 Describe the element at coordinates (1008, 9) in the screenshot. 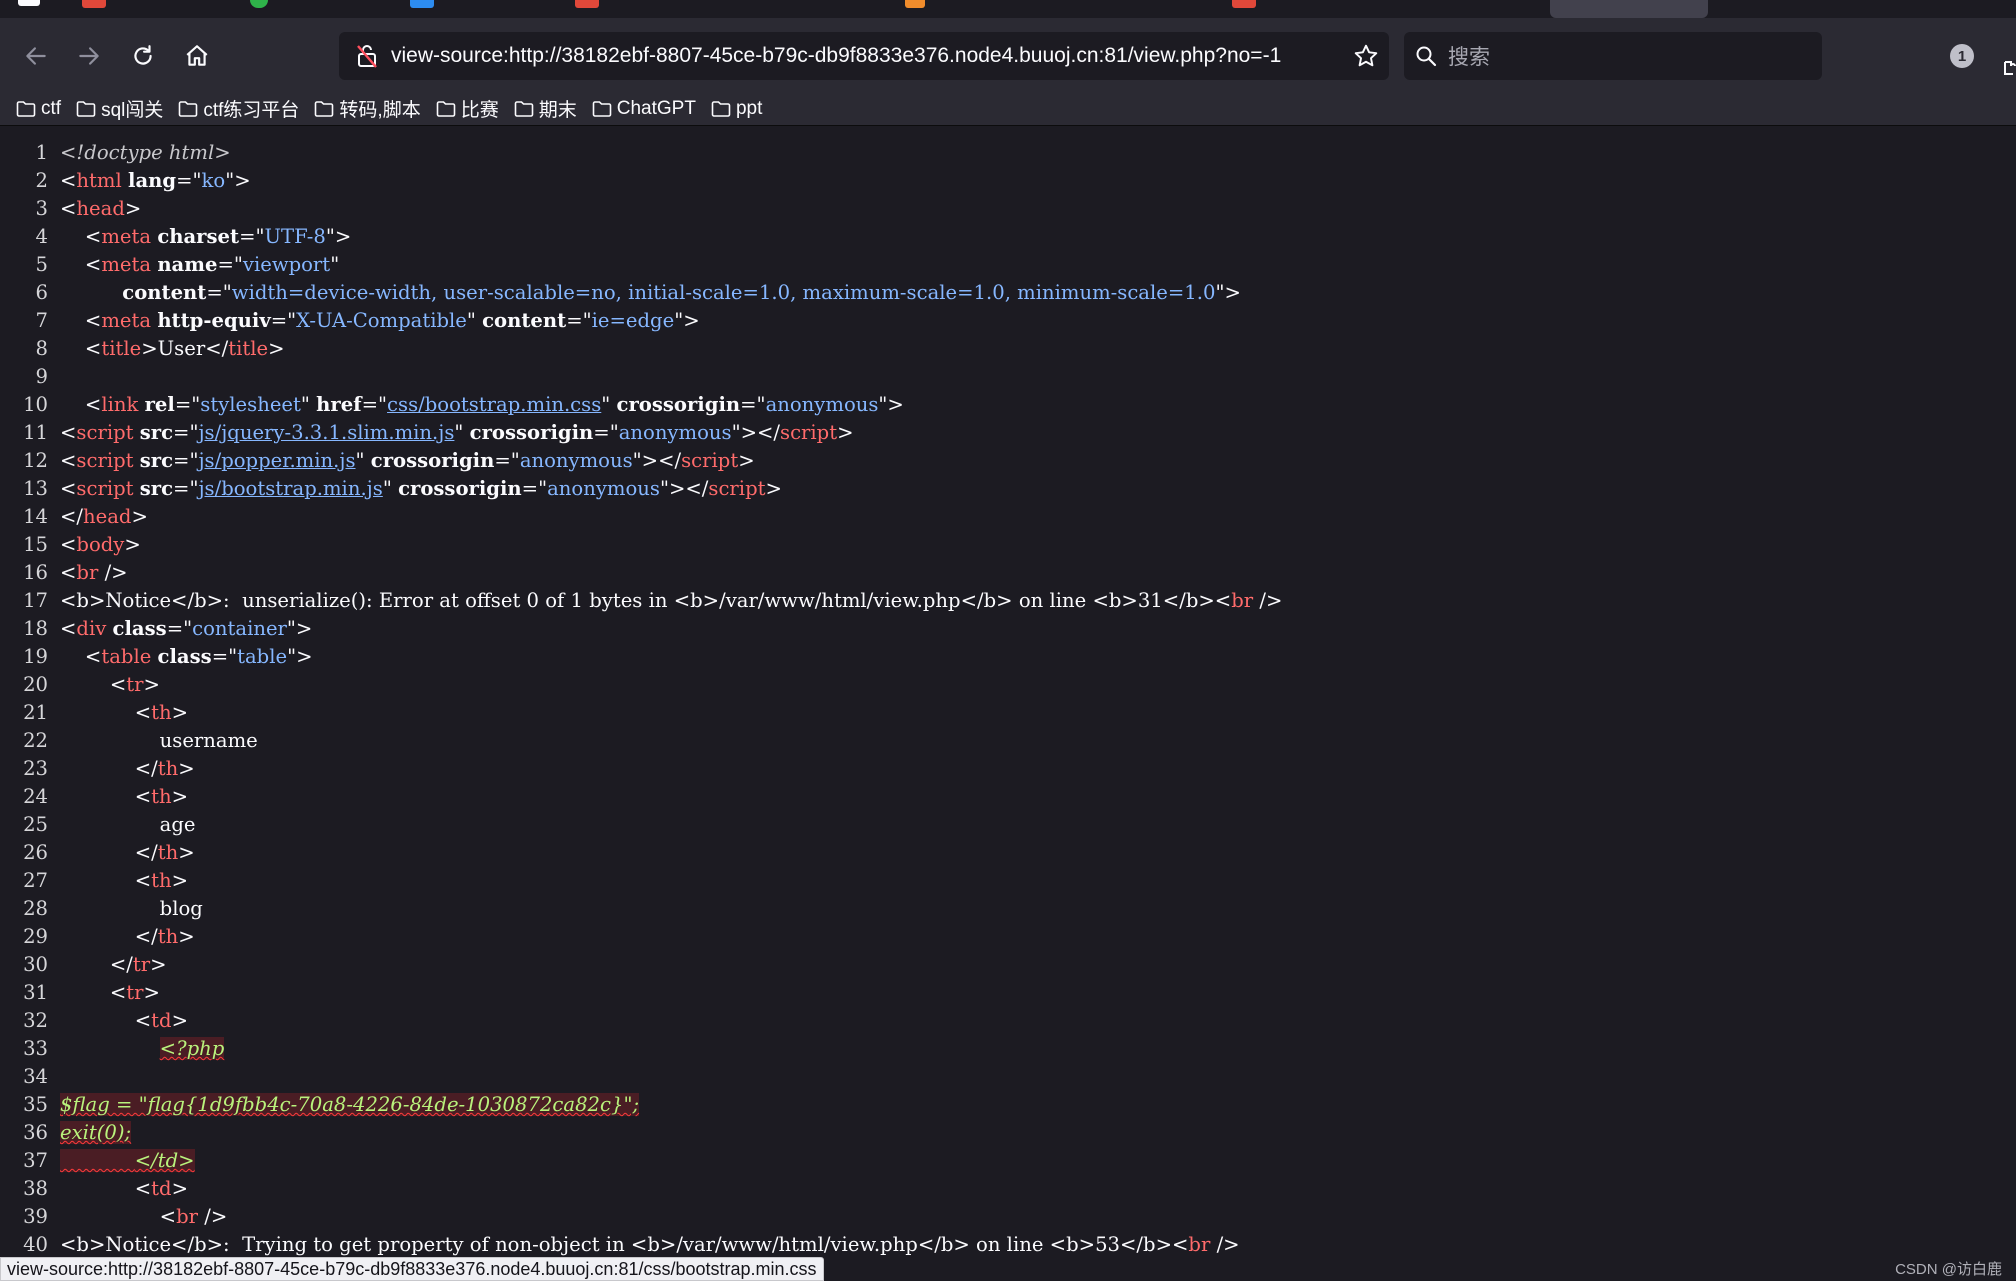

I see `tab-strip` at that location.